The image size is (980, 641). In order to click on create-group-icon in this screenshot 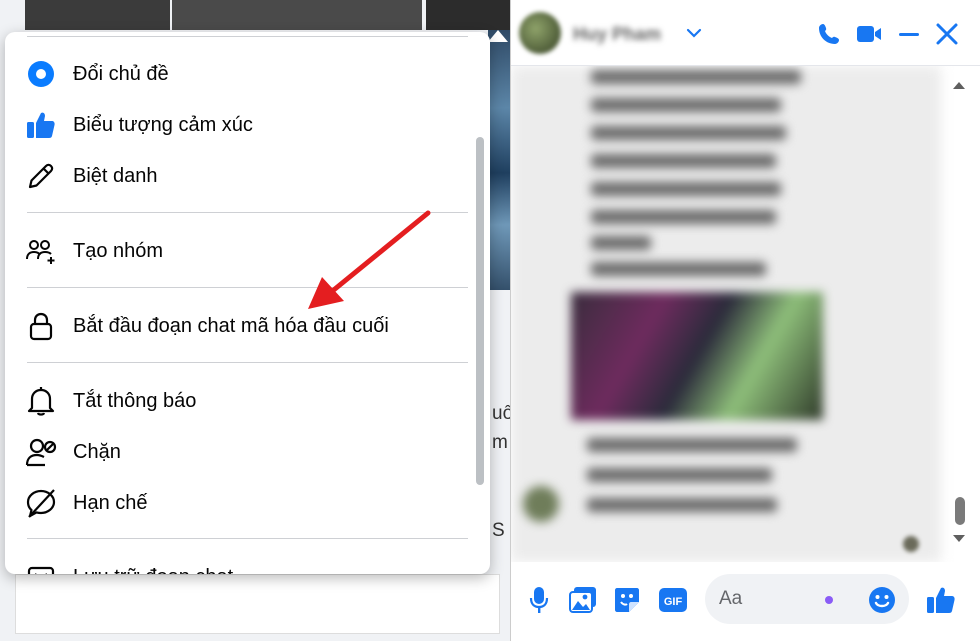, I will do `click(41, 251)`.